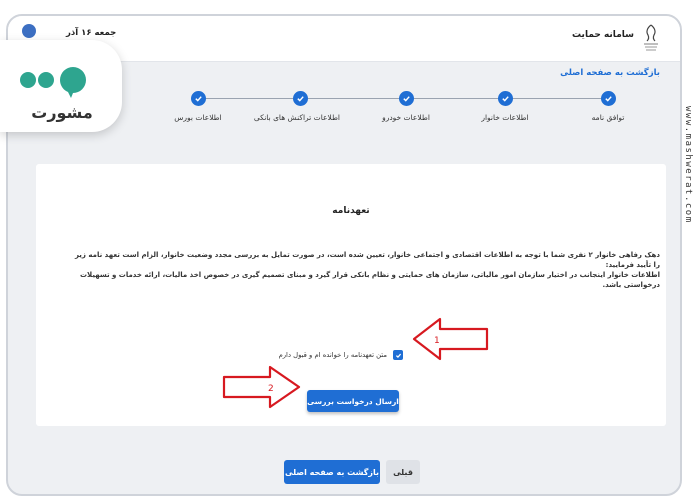  Describe the element at coordinates (406, 117) in the screenshot. I see `step-label: اطلاعات خودرو` at that location.